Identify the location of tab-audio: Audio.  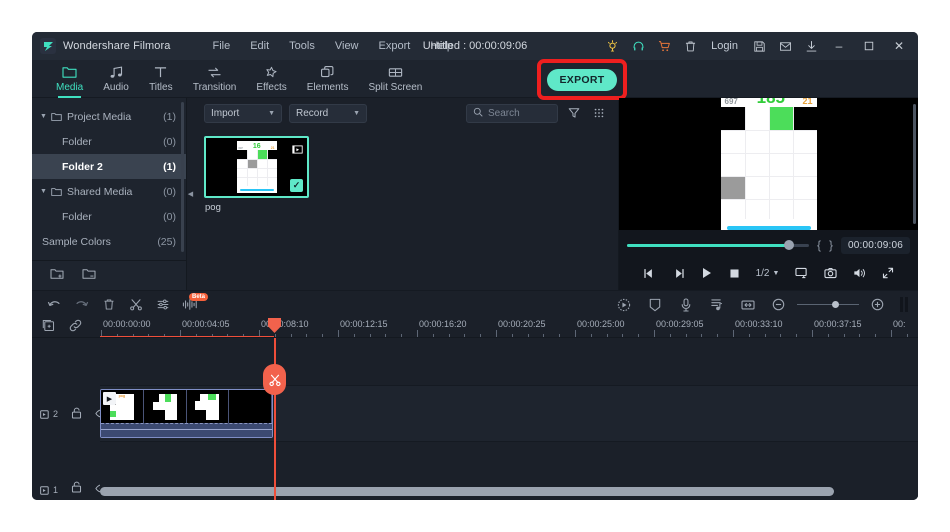
(116, 79).